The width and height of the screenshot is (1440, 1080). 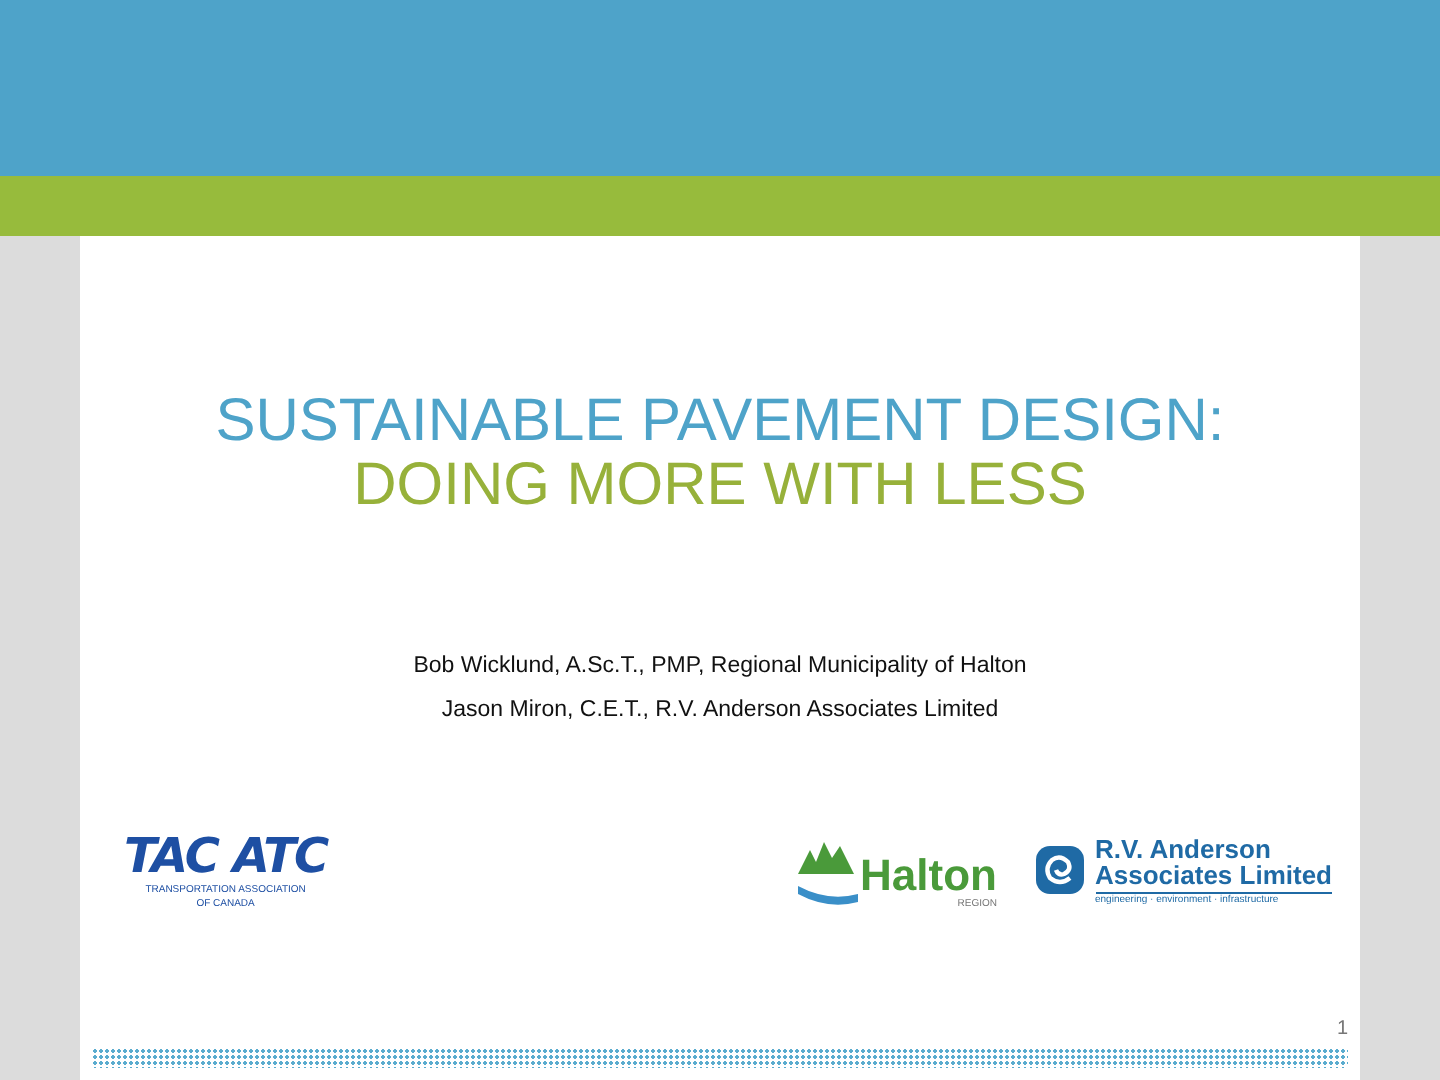 What do you see at coordinates (1213, 874) in the screenshot?
I see `logo-wordmark: Associates Limited` at bounding box center [1213, 874].